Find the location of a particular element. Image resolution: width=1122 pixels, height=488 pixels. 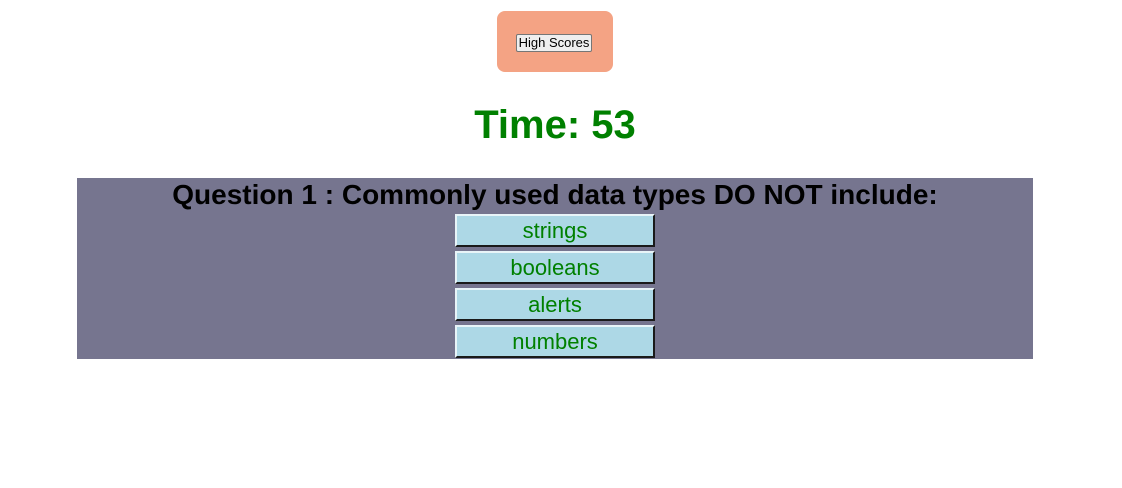

answer-button-numbers: numbers is located at coordinates (555, 341).